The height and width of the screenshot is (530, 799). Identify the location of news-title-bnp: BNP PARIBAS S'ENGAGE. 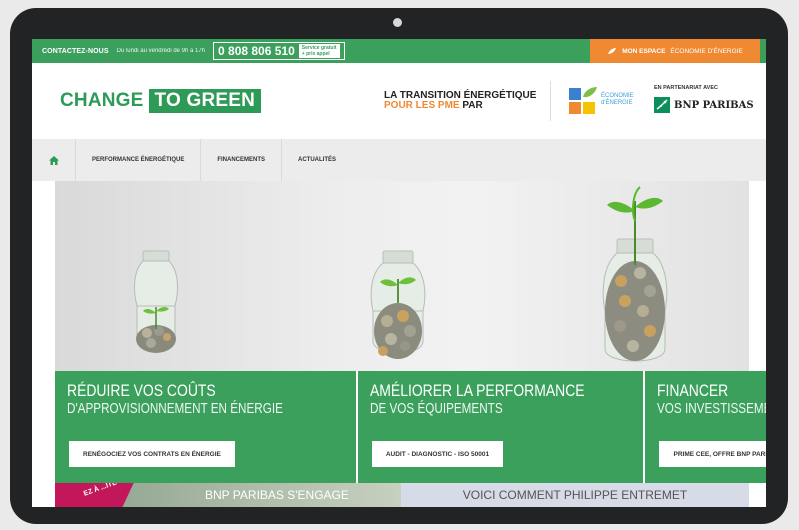
(277, 495).